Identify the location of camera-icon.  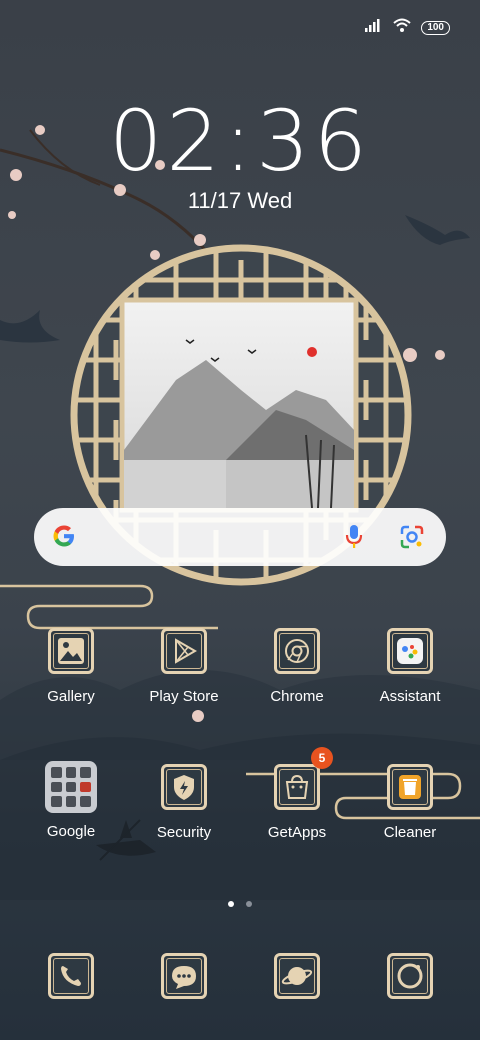
(410, 976).